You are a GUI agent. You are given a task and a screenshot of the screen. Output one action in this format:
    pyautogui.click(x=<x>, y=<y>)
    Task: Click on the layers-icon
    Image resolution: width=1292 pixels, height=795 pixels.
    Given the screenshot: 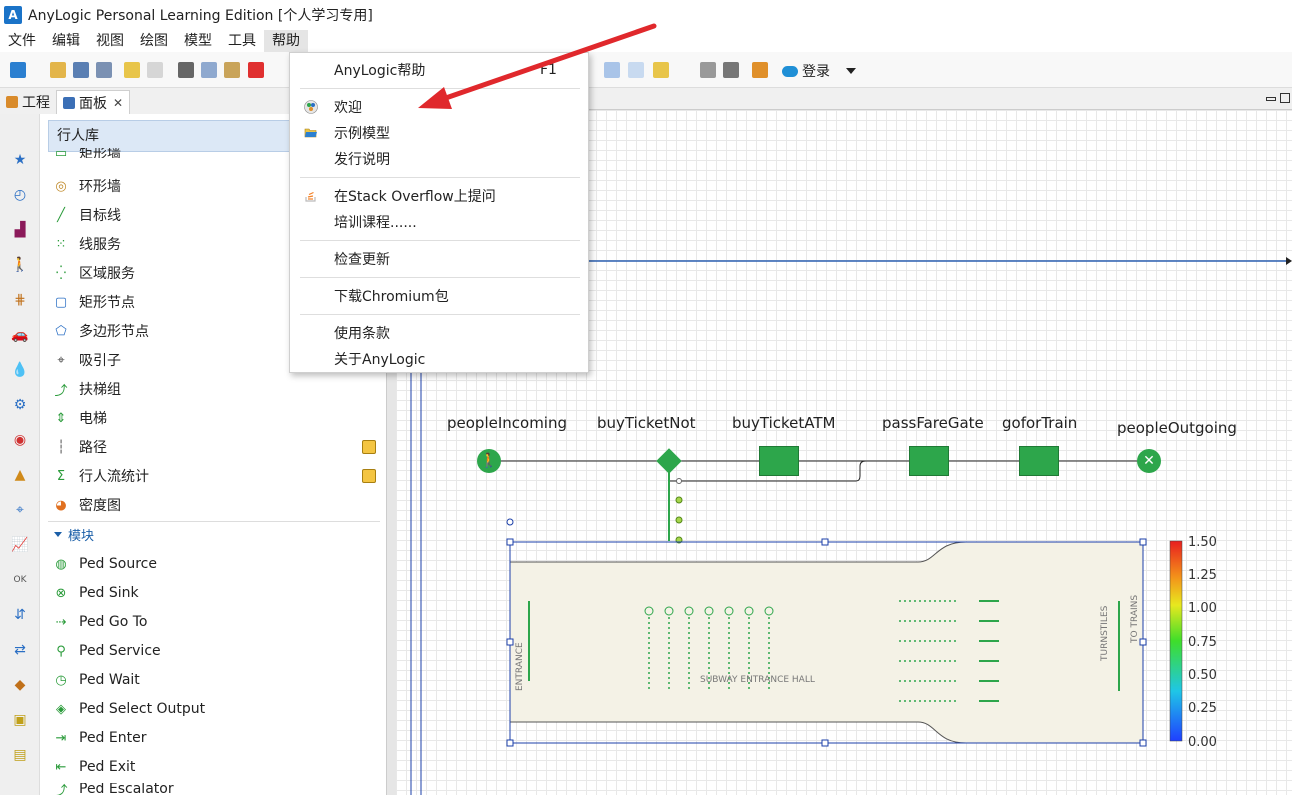 What is the action you would take?
    pyautogui.click(x=661, y=70)
    